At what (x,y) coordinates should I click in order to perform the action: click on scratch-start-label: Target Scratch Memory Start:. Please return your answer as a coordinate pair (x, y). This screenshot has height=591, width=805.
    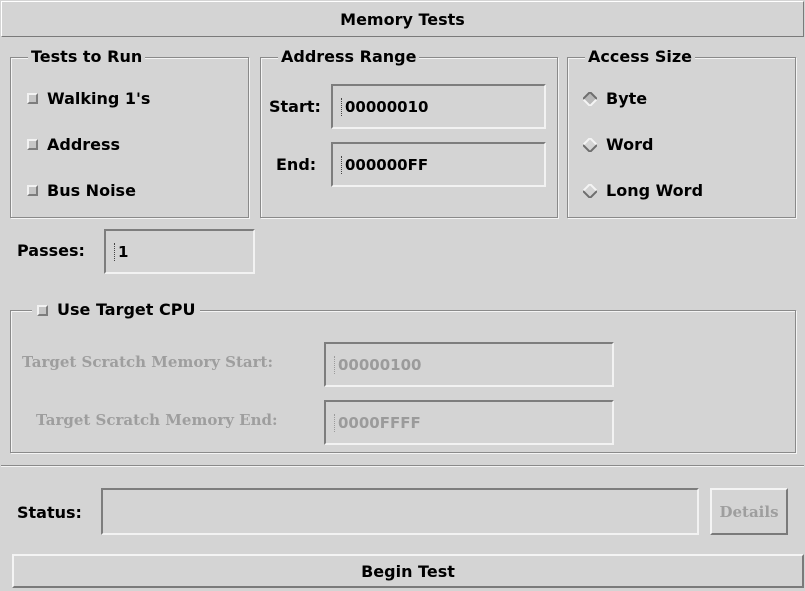
    Looking at the image, I should click on (148, 362).